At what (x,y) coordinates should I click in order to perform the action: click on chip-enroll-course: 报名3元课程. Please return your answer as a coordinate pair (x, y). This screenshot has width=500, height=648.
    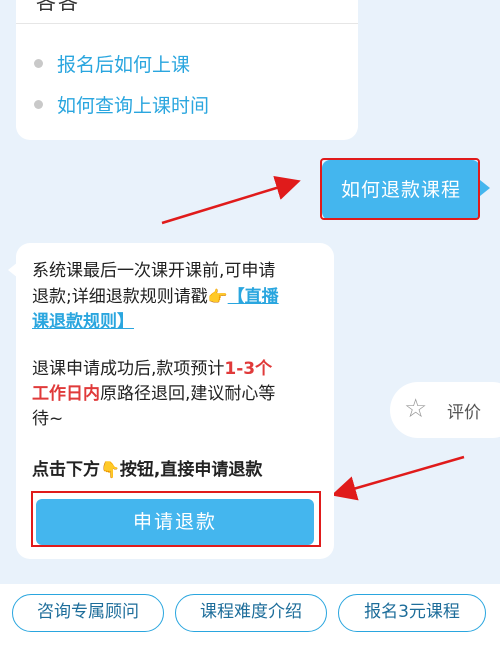
    Looking at the image, I should click on (412, 613).